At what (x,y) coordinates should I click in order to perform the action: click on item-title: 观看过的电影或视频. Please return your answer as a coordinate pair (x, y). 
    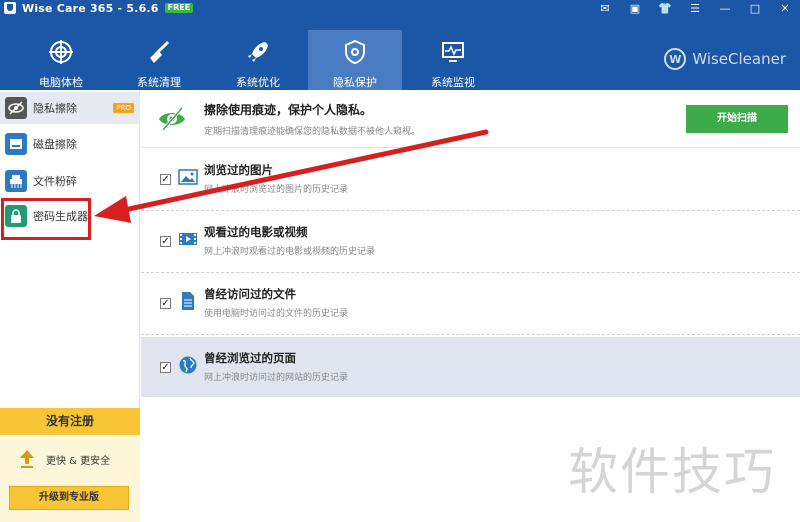
    Looking at the image, I should click on (256, 232).